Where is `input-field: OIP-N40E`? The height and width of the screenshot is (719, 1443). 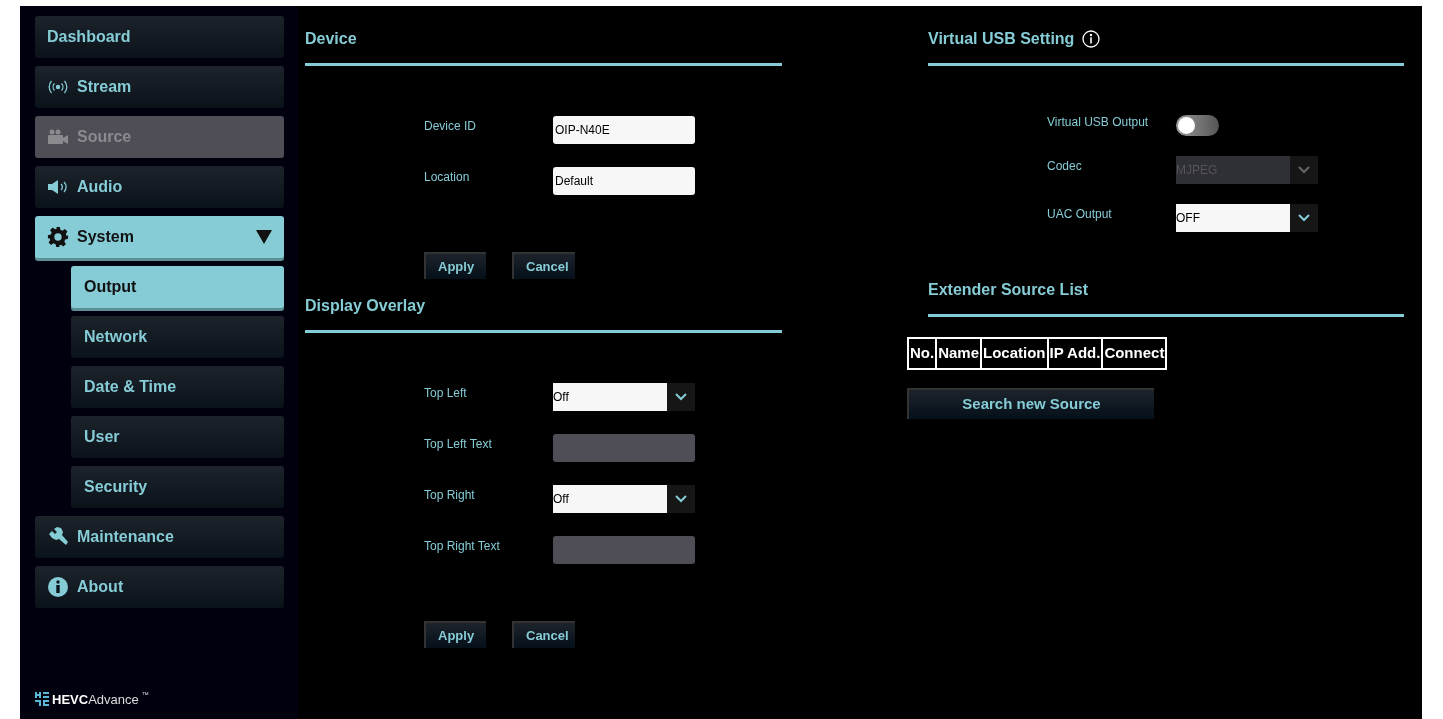
input-field: OIP-N40E is located at coordinates (624, 130).